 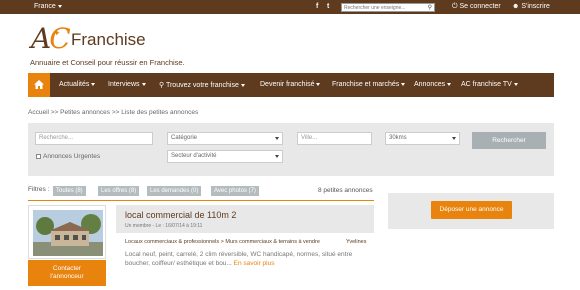 I want to click on building-photo-image, so click(x=68, y=233).